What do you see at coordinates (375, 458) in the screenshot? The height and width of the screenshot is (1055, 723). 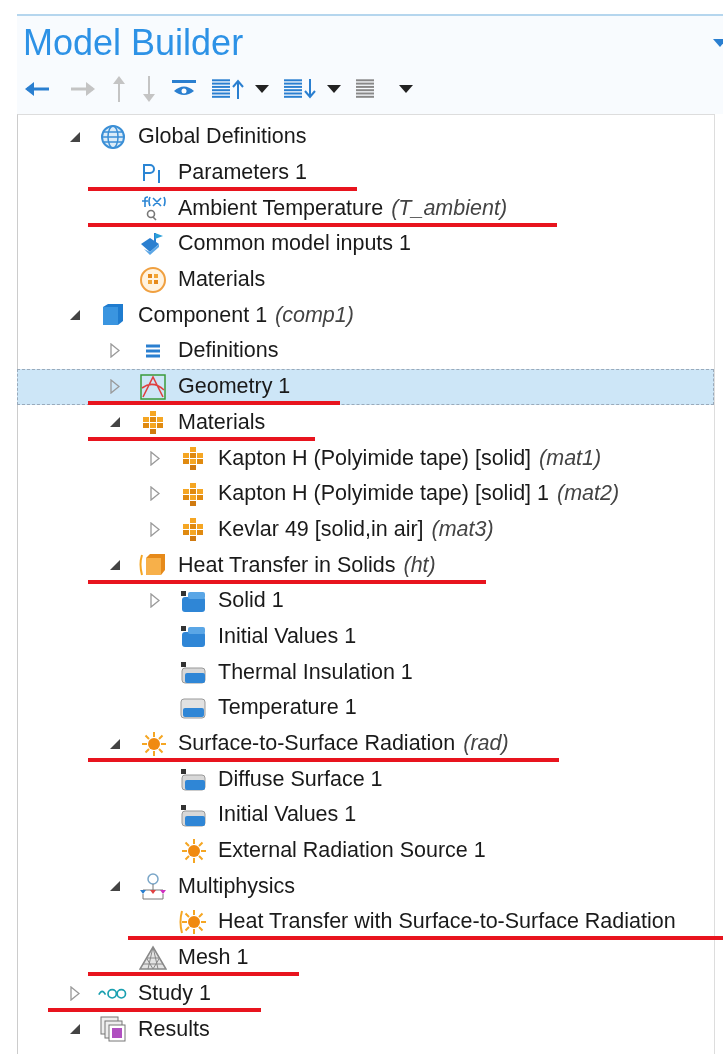 I see `tree-item-label: Kapton H (Polyimide tape) [solid]` at bounding box center [375, 458].